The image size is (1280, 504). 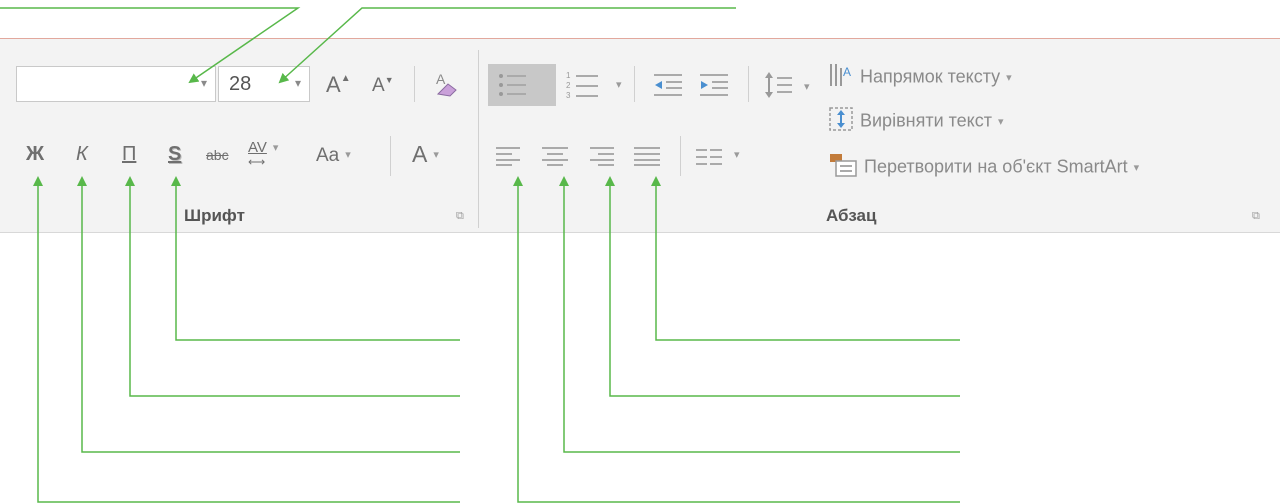 I want to click on shadow-button: S, so click(x=174, y=154).